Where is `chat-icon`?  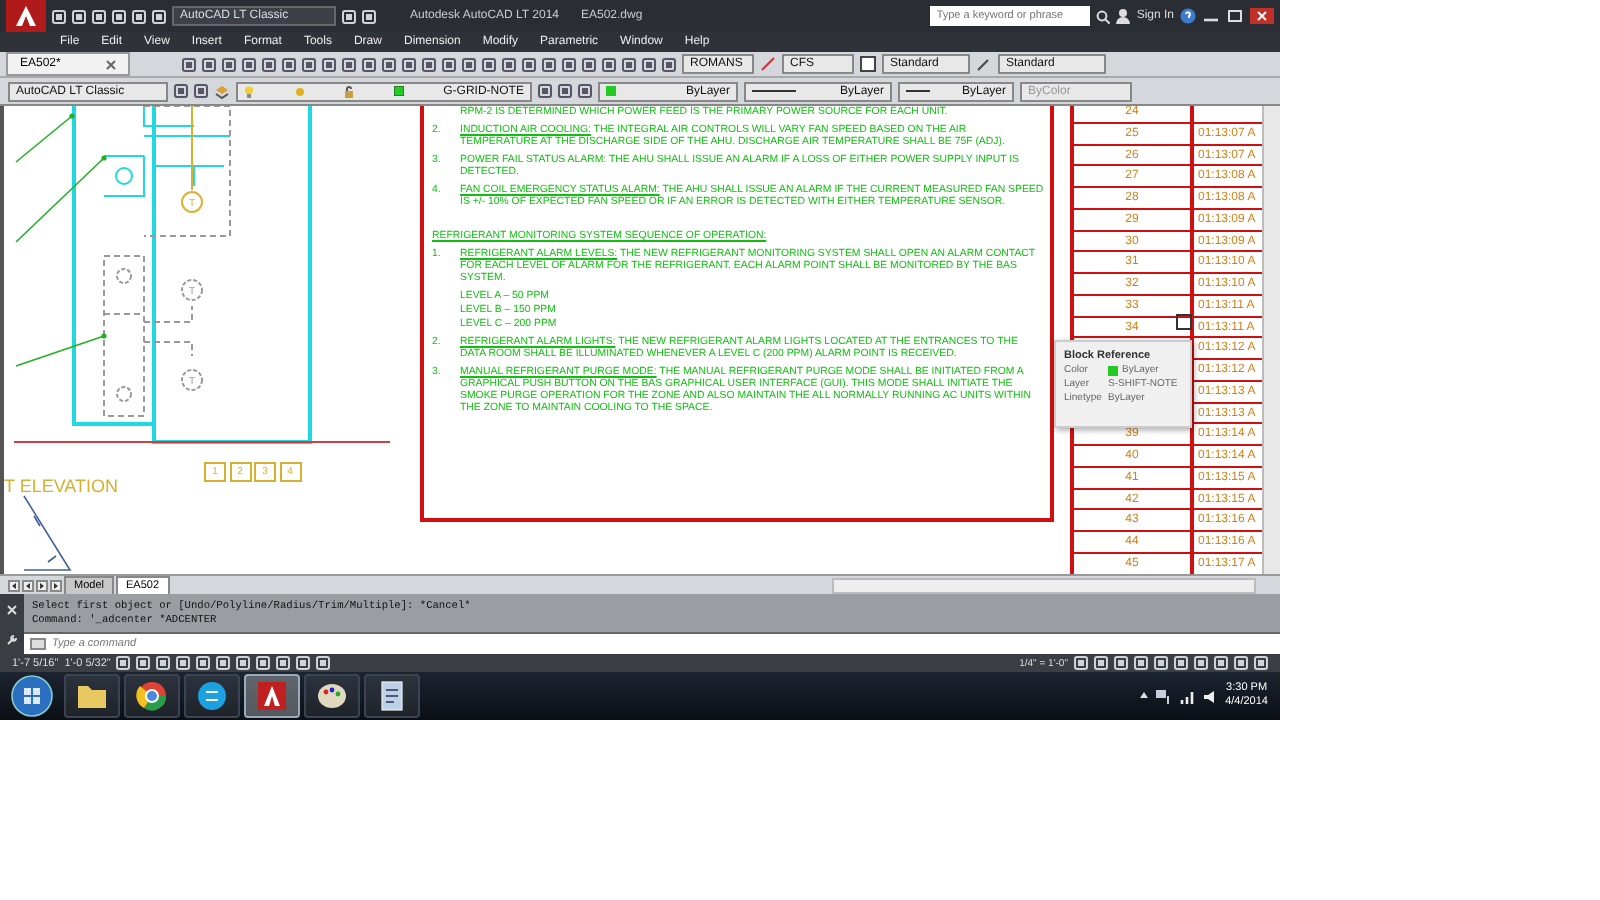
chat-icon is located at coordinates (212, 696).